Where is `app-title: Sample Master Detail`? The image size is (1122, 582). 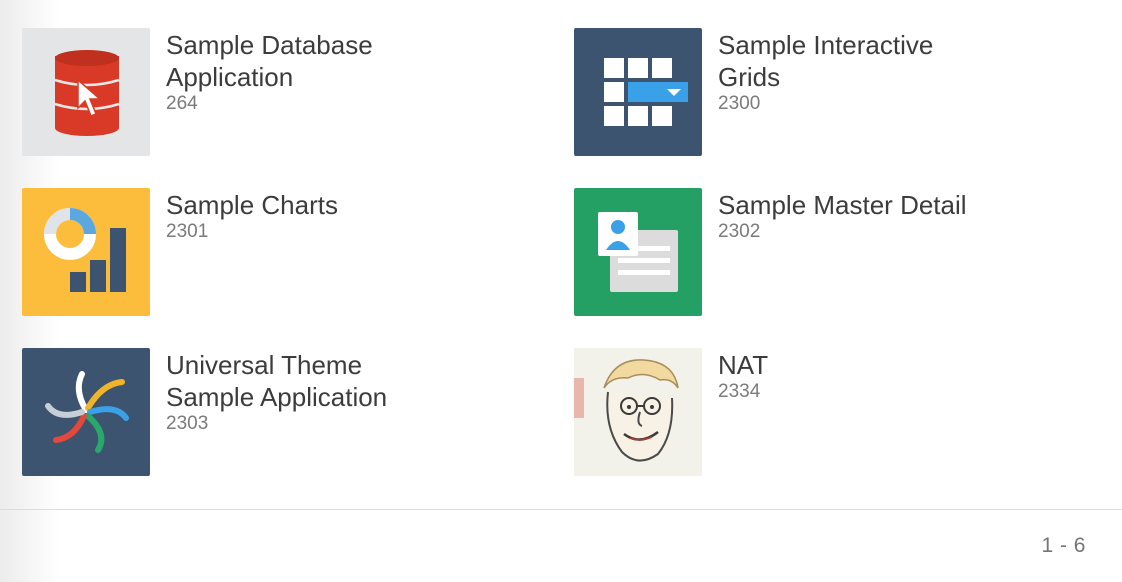 app-title: Sample Master Detail is located at coordinates (903, 205).